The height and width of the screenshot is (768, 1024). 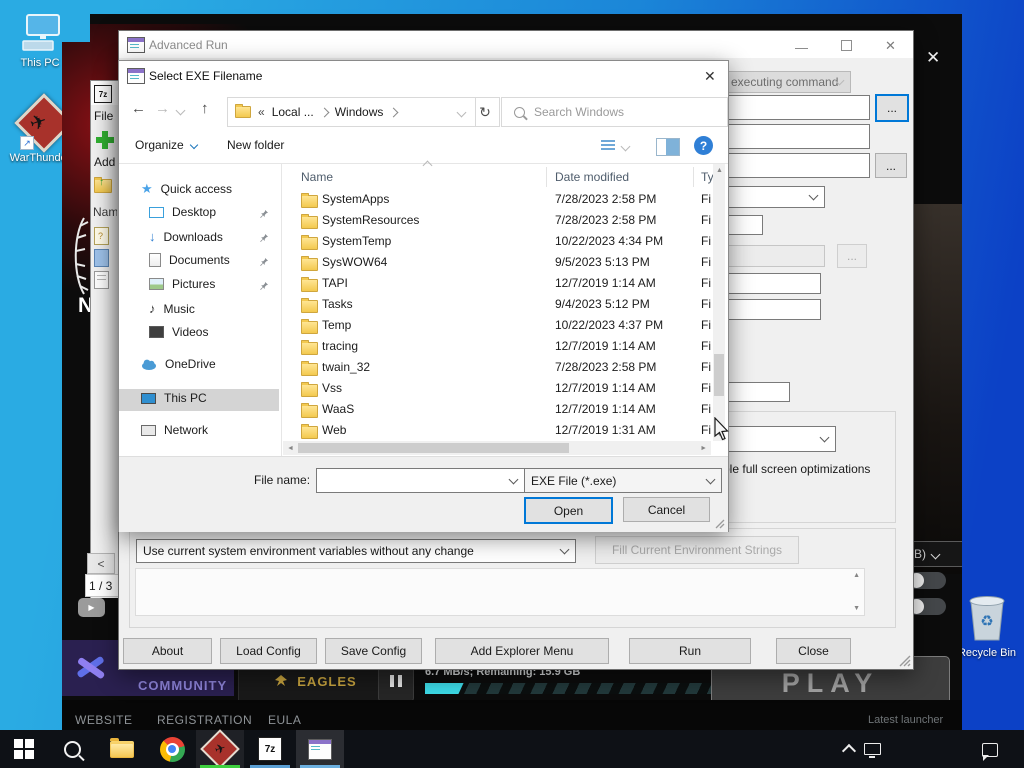 What do you see at coordinates (270, 749) in the screenshot?
I see `taskbar-sevenzip: 7z` at bounding box center [270, 749].